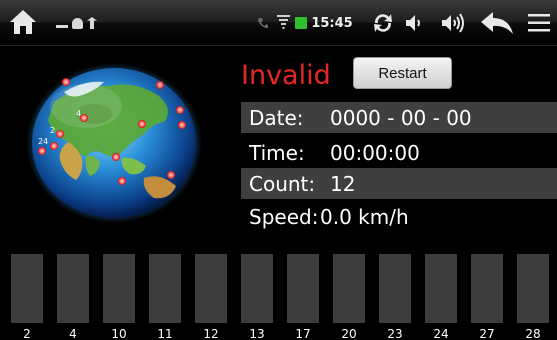  I want to click on satellite-bar: 28, so click(533, 297).